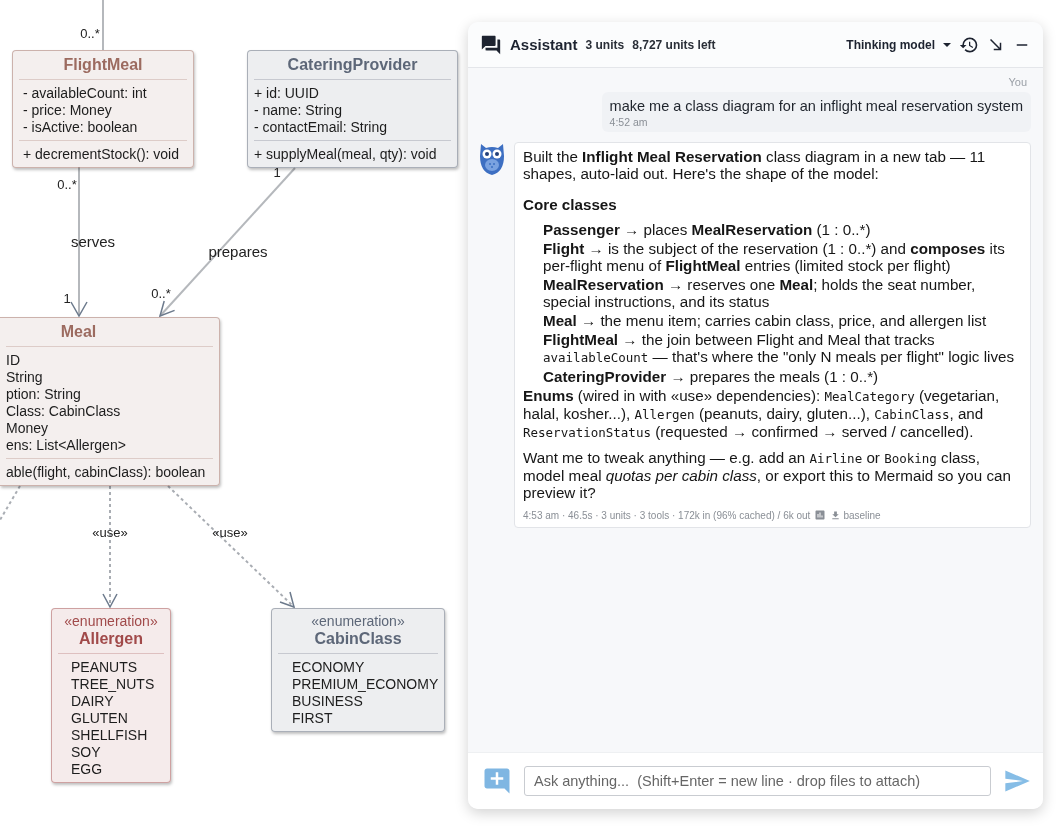  I want to click on message-paragraph: Want me to tweak anything — e.g. add an Airline or Booking class, model meal quotas per cabin class, or export this to Mermaid so you can preview it?, so click(767, 475).